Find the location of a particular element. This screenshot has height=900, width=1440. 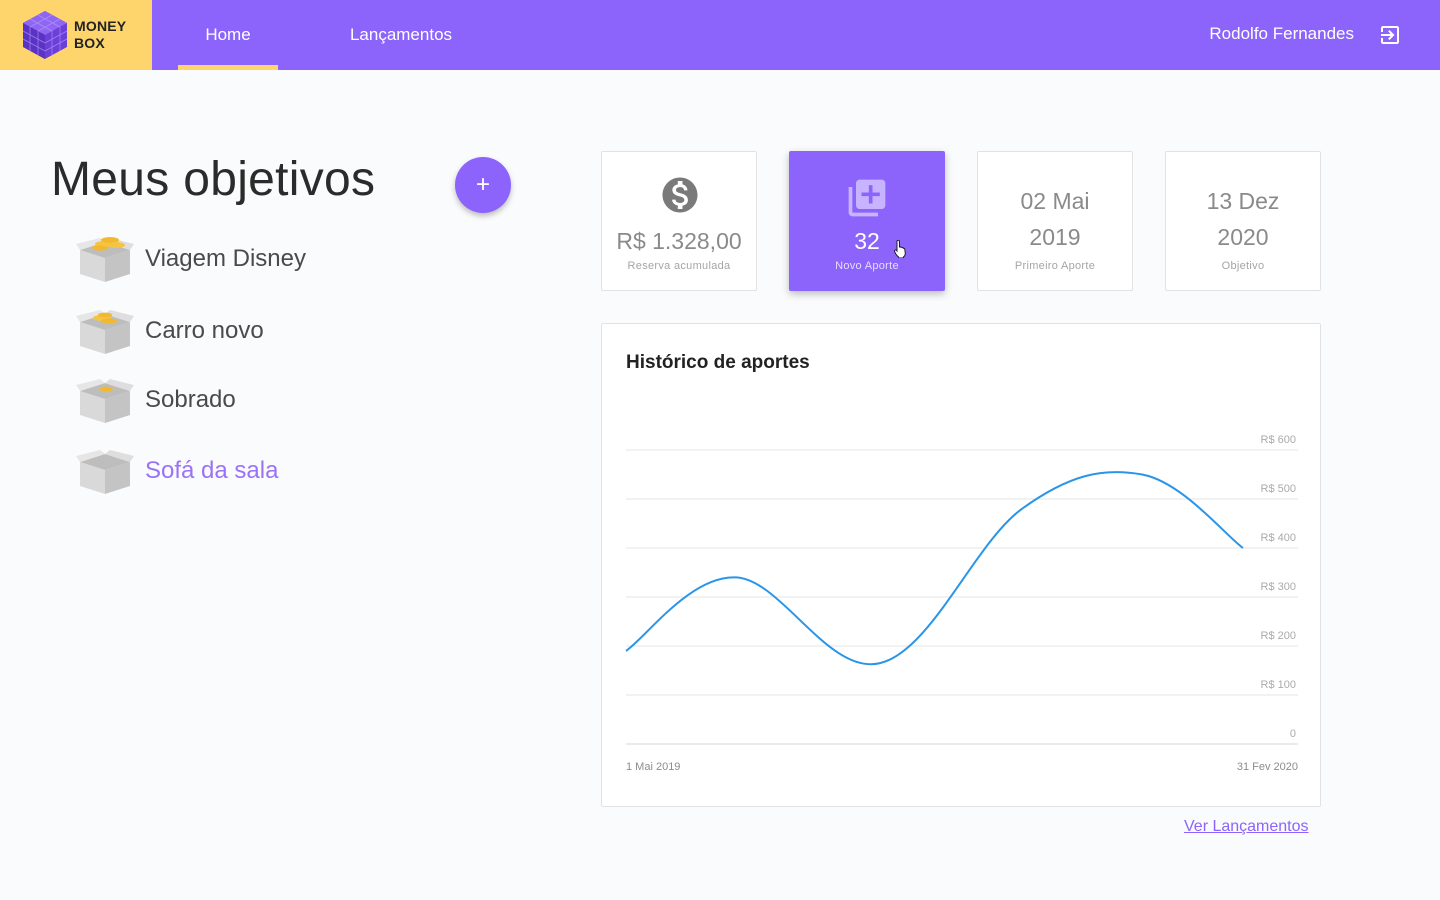

goal-item-carro-novo: Carro novo is located at coordinates (170, 331).